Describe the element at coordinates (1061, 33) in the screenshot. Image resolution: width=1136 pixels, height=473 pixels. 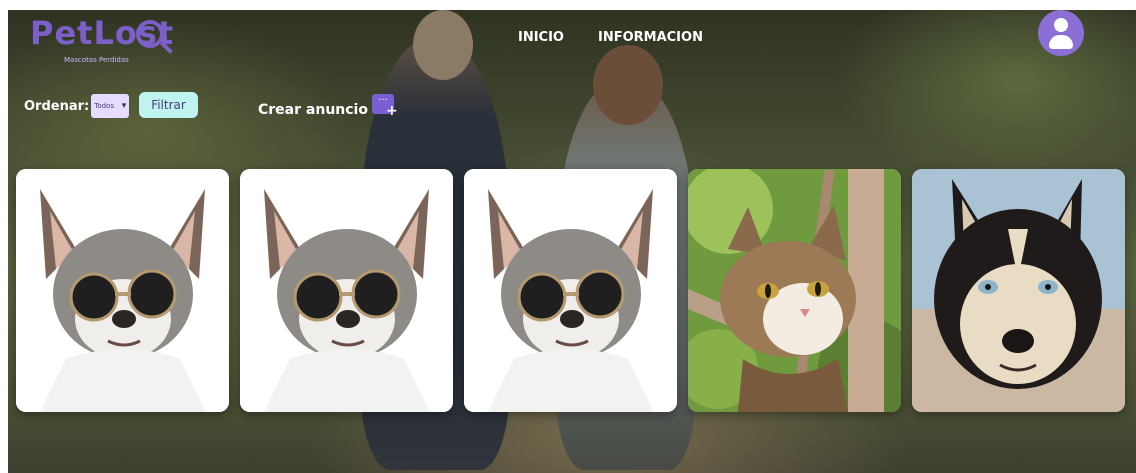
I see `user-avatar` at that location.